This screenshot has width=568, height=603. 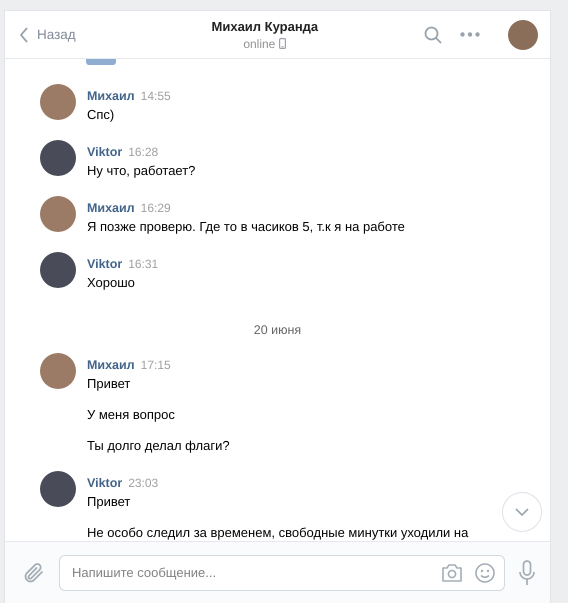 What do you see at coordinates (433, 35) in the screenshot?
I see `search-icon` at bounding box center [433, 35].